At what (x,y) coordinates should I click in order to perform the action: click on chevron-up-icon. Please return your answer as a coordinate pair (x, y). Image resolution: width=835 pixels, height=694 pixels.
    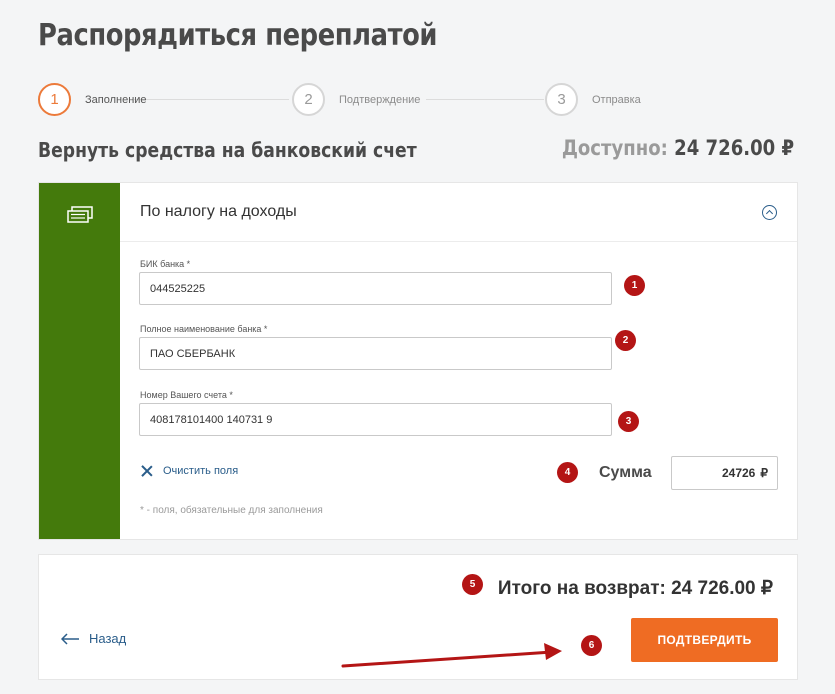
    Looking at the image, I should click on (769, 212).